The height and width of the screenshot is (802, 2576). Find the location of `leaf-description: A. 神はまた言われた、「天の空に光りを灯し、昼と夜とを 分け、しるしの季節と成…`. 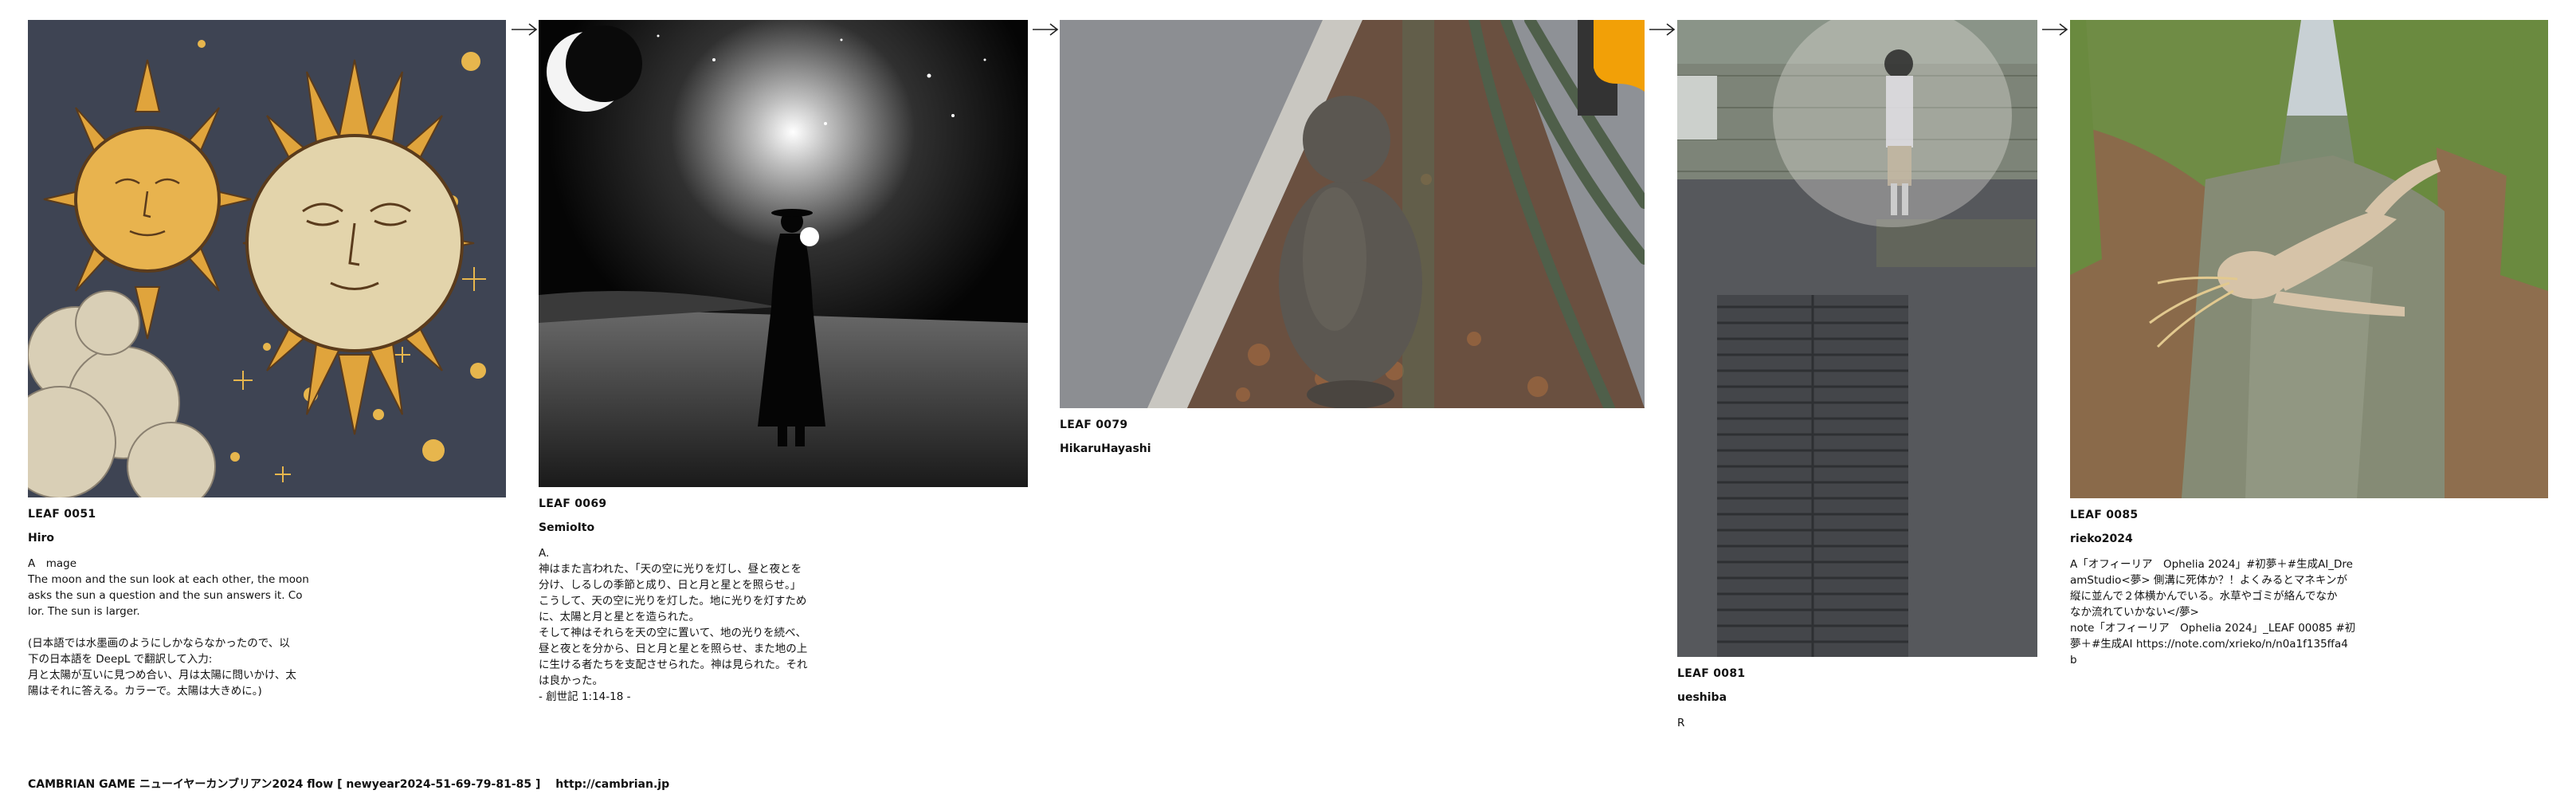

leaf-description: A. 神はまた言われた、「天の空に光りを灯し、昼と夜とを 分け、しるしの季節と成… is located at coordinates (673, 625).